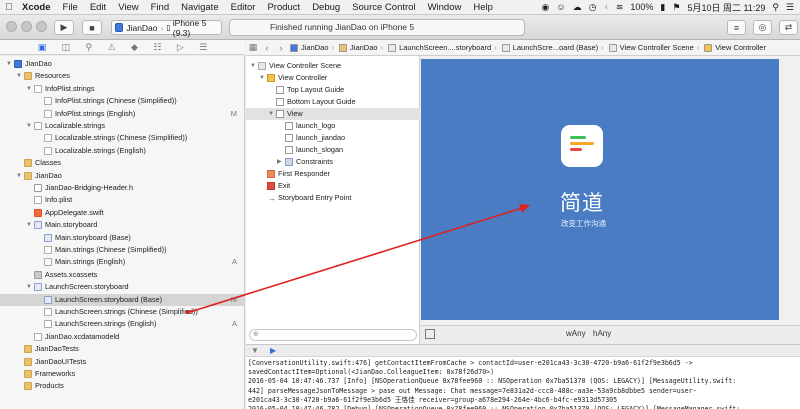 Image resolution: width=800 pixels, height=409 pixels. What do you see at coordinates (576, 333) in the screenshot?
I see `size-class-width: wAny` at bounding box center [576, 333].